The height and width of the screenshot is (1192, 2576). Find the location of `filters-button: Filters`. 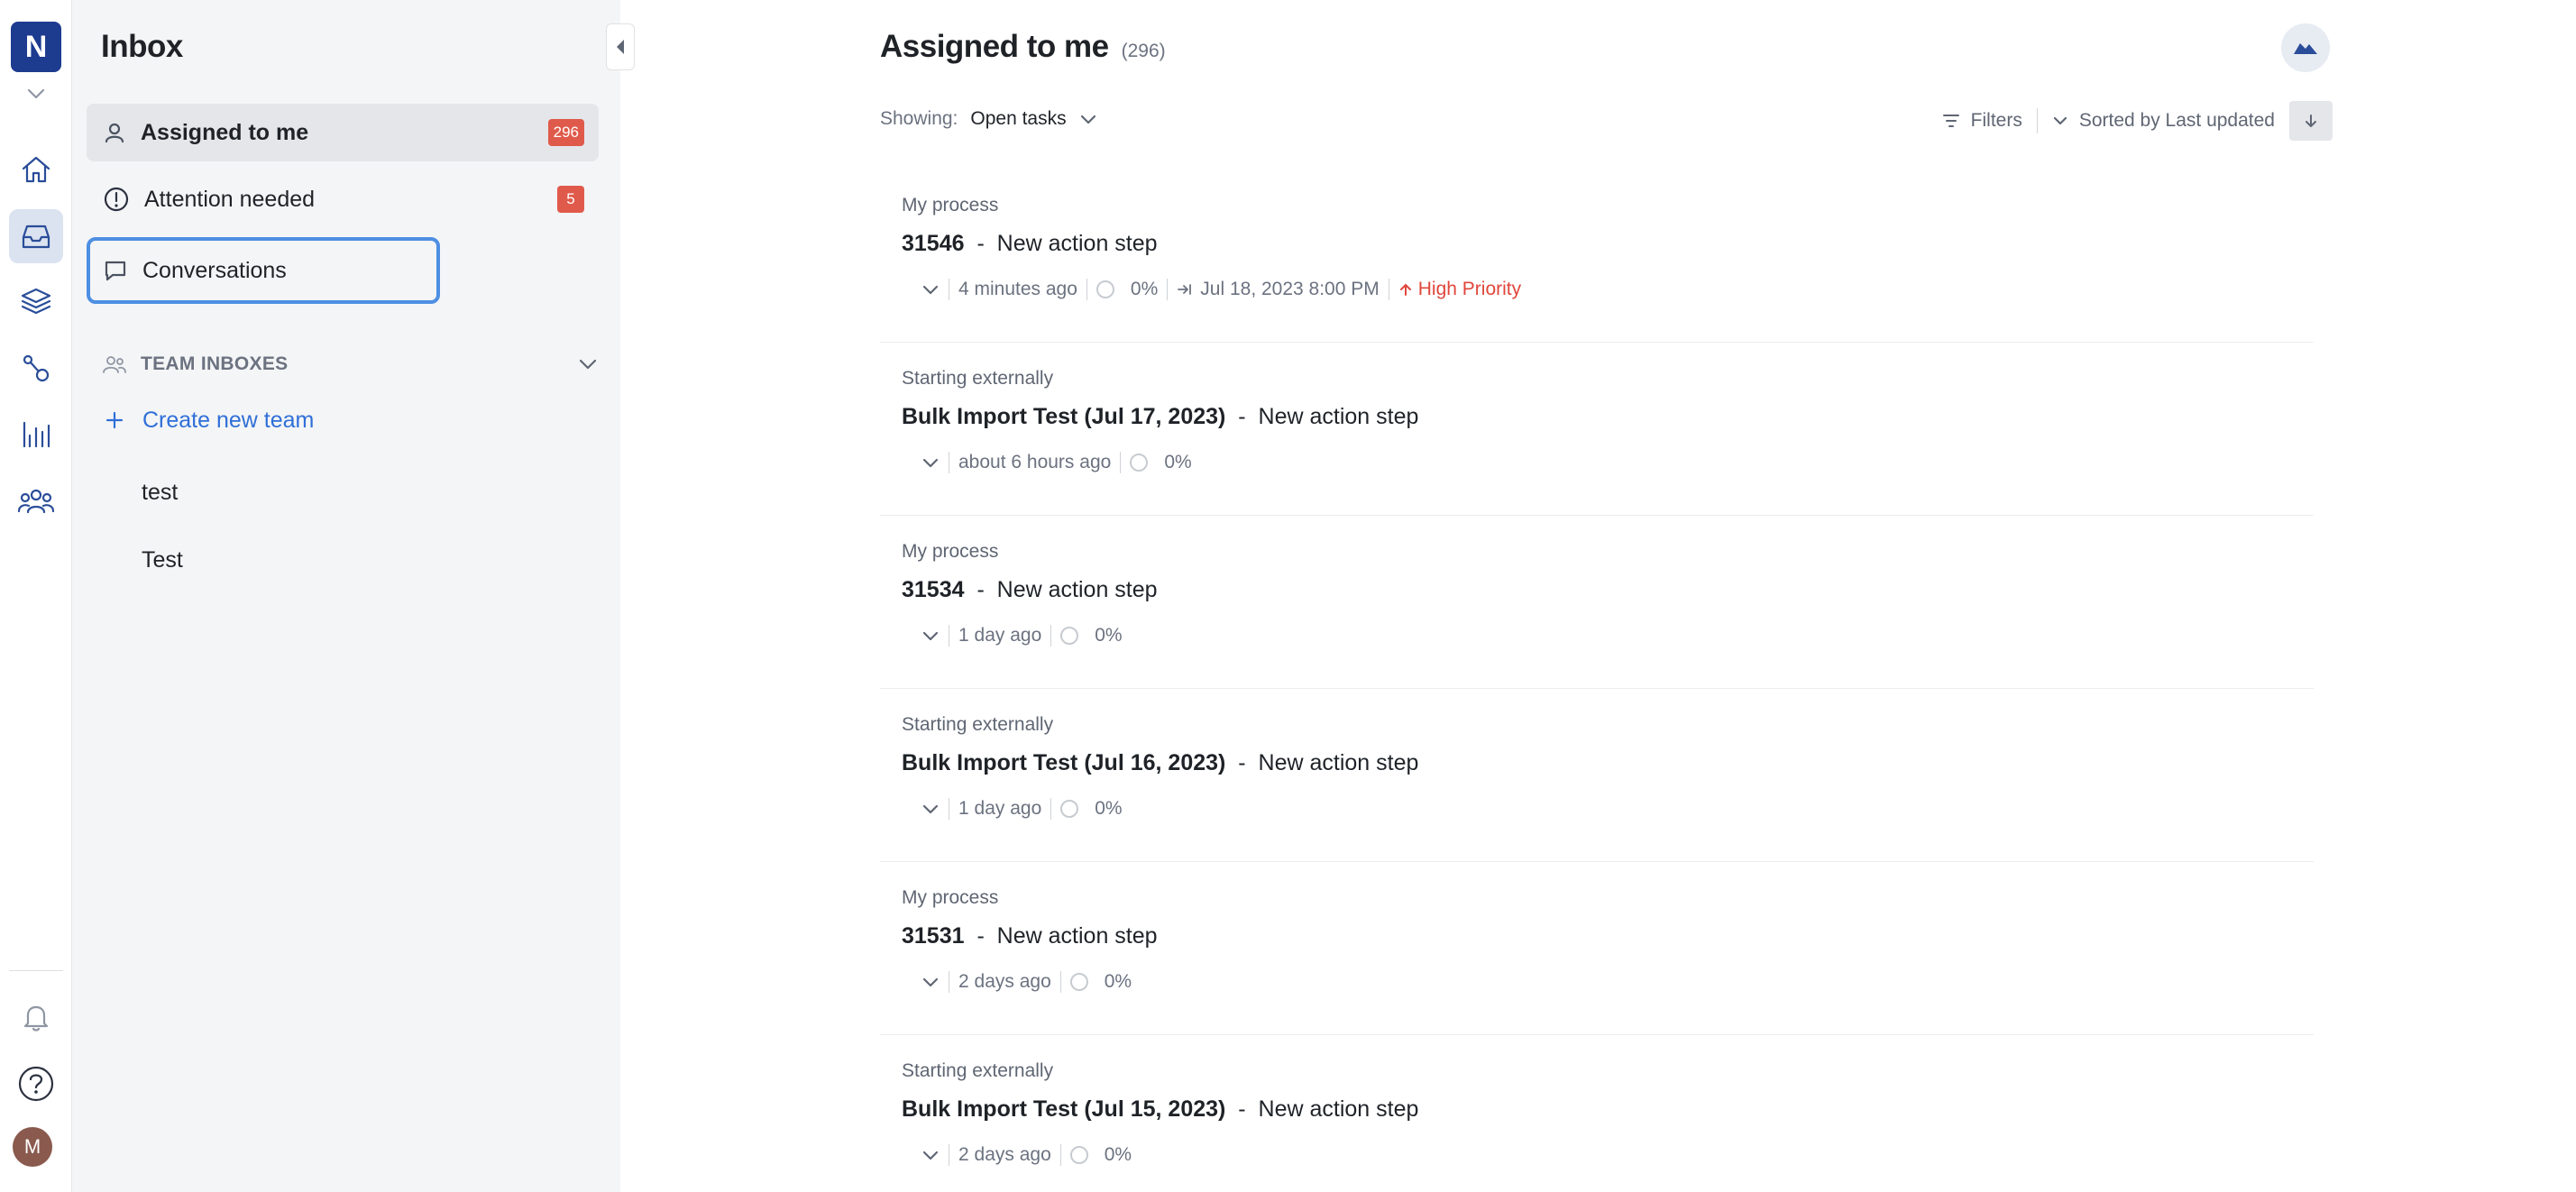

filters-button: Filters is located at coordinates (1982, 121).